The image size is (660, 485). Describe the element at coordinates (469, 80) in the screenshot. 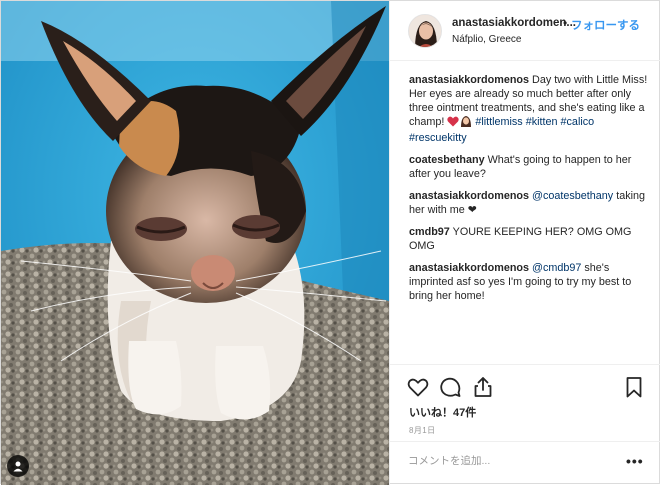

I see `caption-username: anastasiakkordomenos` at that location.